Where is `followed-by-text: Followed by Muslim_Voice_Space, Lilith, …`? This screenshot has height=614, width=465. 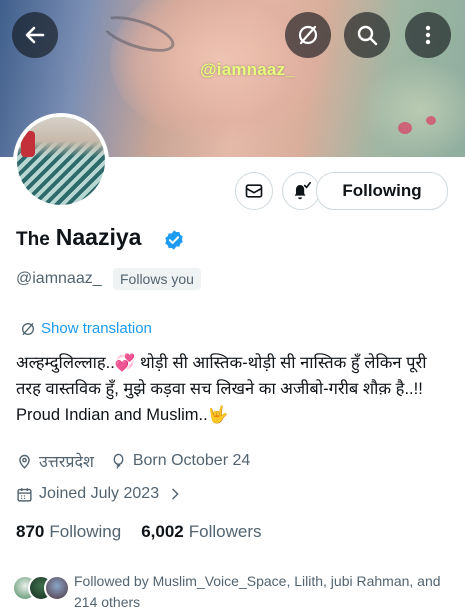
followed-by-text: Followed by Muslim_Voice_Space, Lilith, … is located at coordinates (264, 592).